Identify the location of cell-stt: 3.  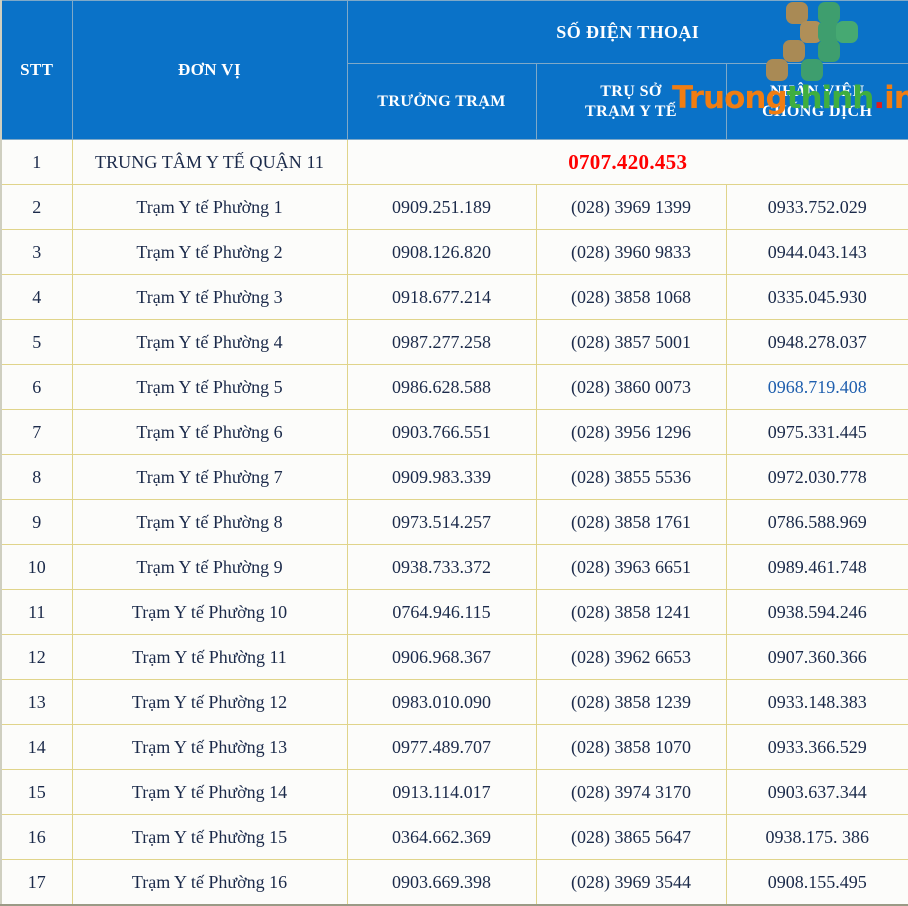
(36, 252).